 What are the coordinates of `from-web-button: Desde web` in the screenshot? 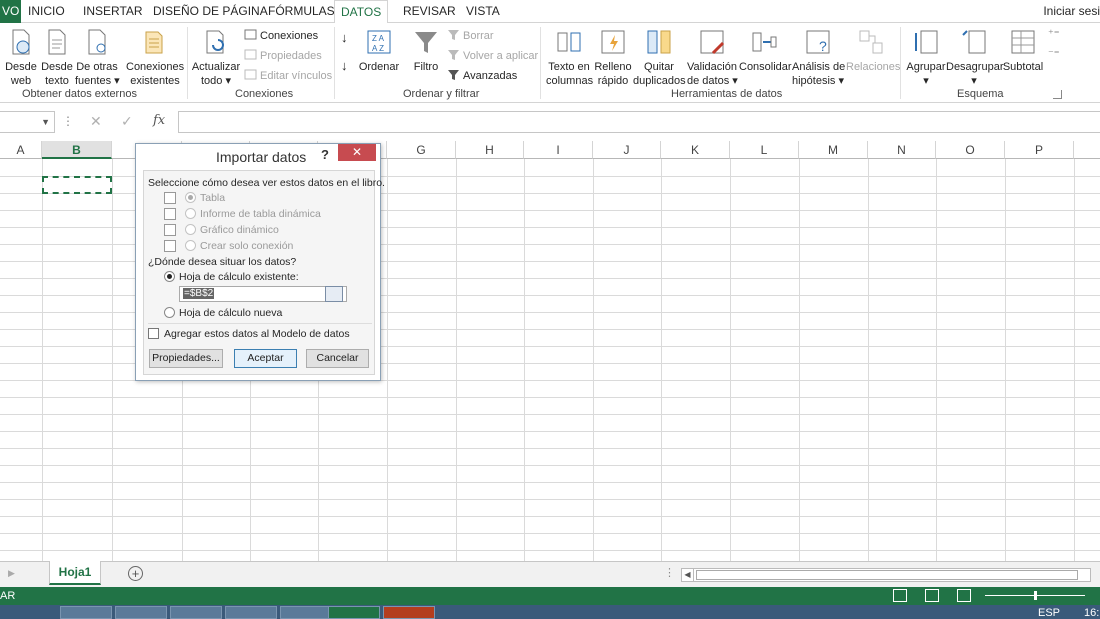 It's located at (21, 57).